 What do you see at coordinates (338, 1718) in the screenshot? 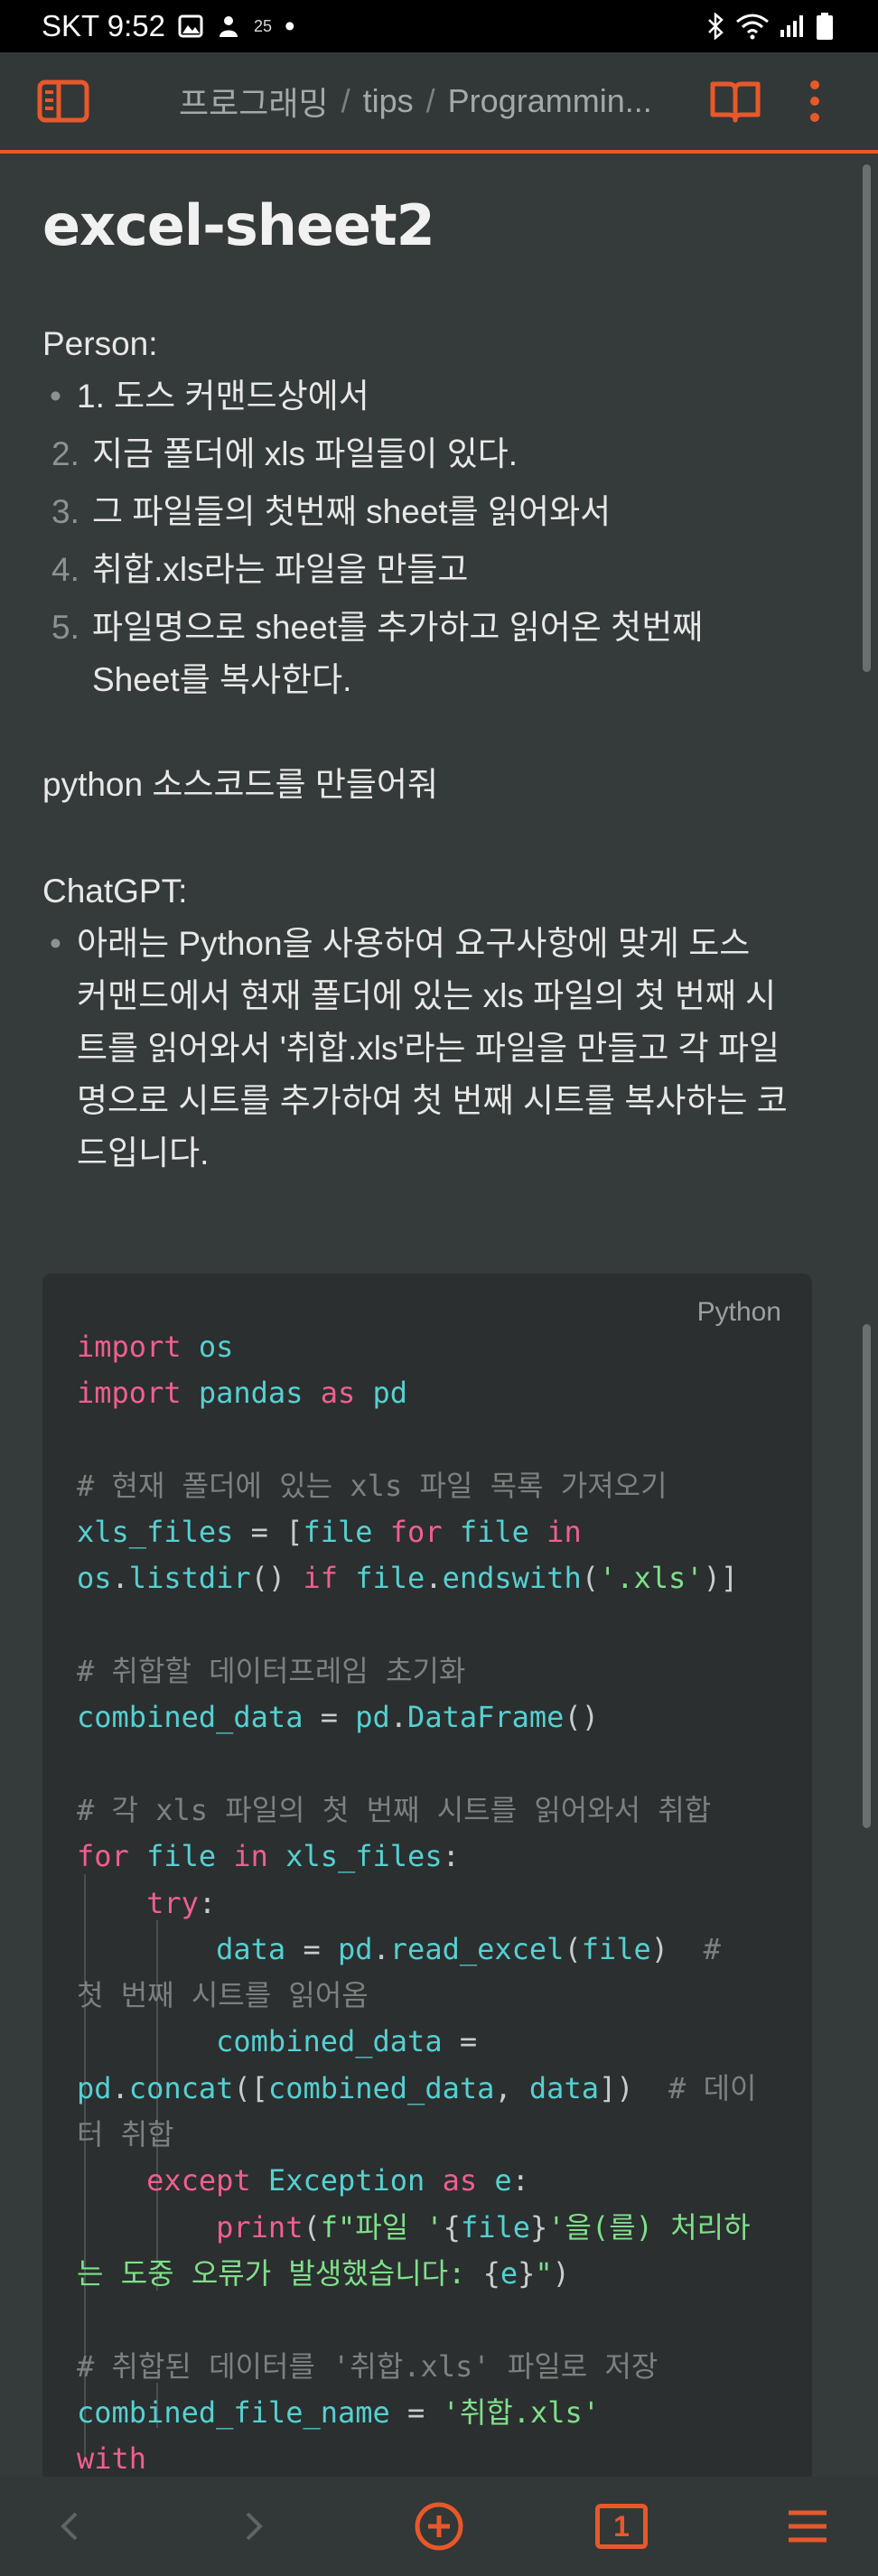
I see `code-line: combined_data = pd.DataFrame()` at bounding box center [338, 1718].